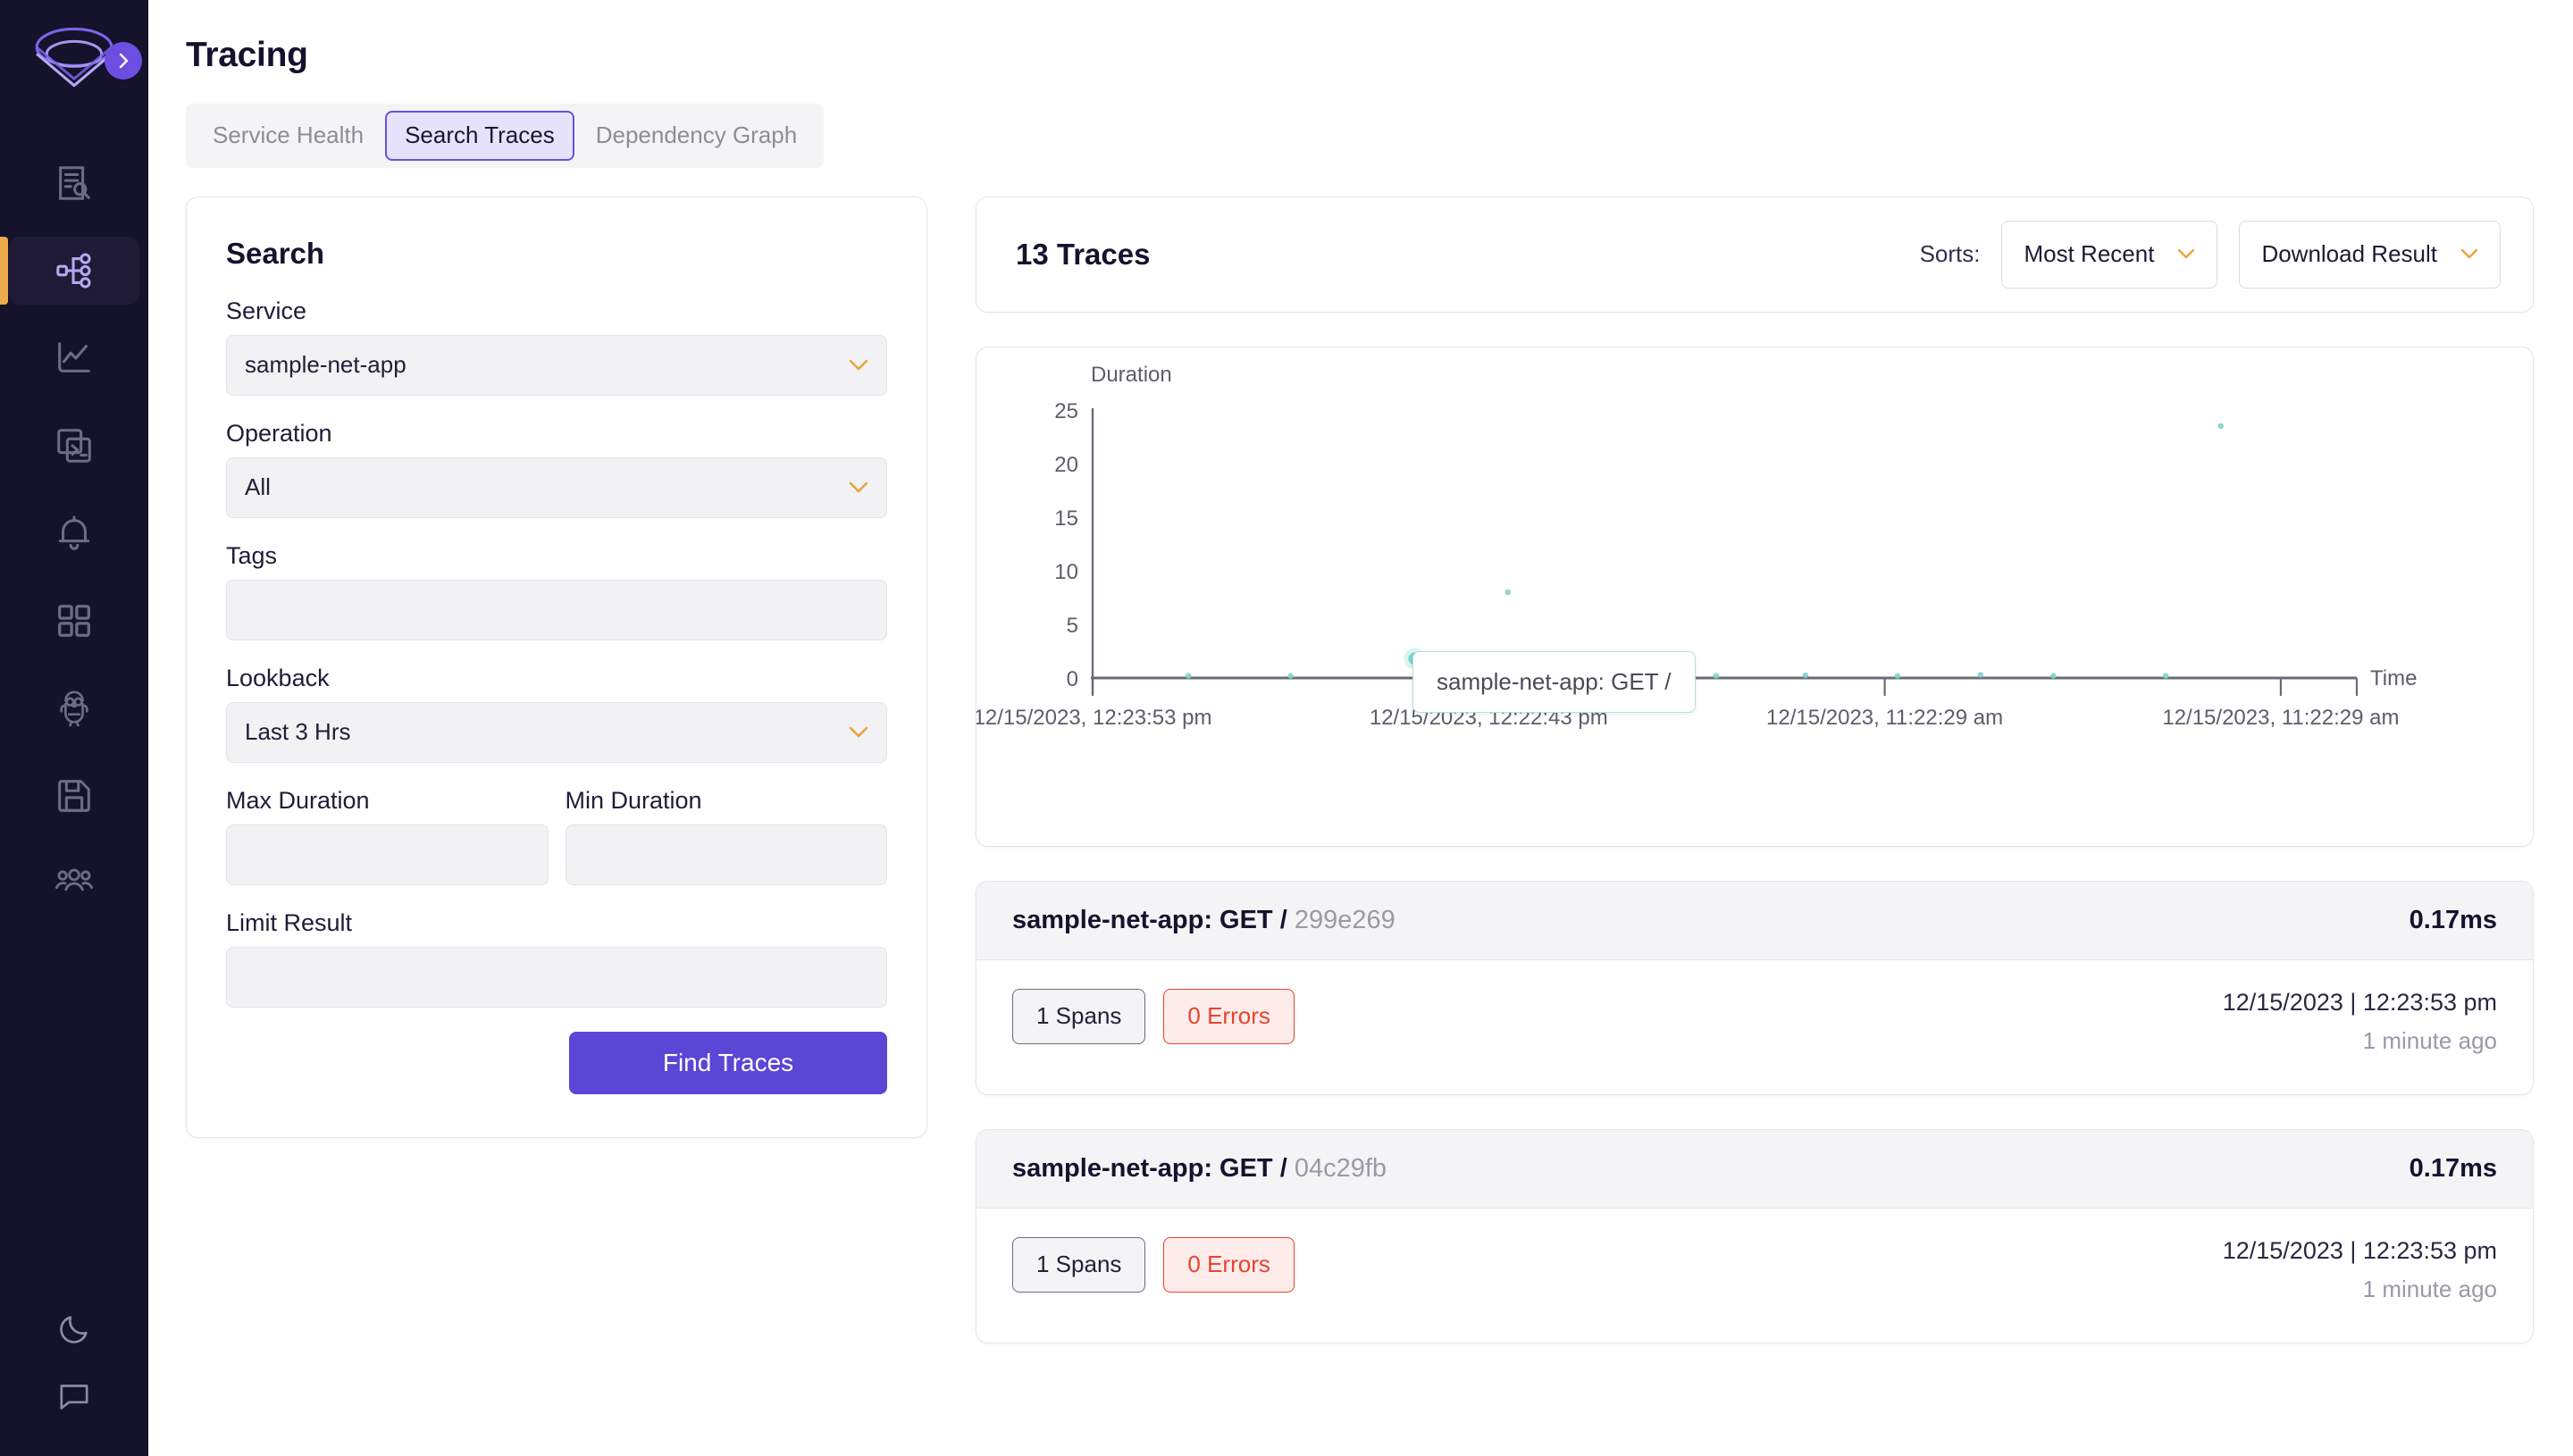  I want to click on svg-text: Duration, so click(1131, 375).